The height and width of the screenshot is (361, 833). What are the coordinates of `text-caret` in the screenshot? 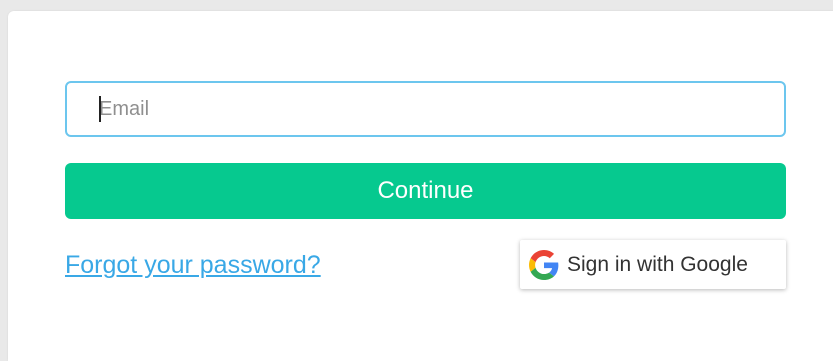 It's located at (100, 109).